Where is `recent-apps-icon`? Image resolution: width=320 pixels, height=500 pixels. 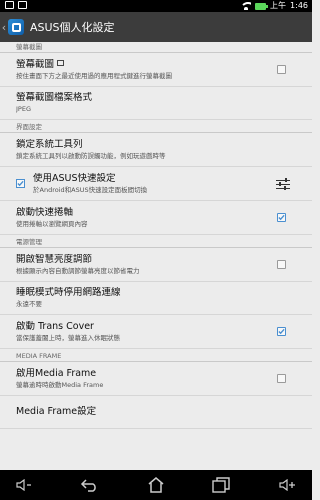 recent-apps-icon is located at coordinates (221, 485).